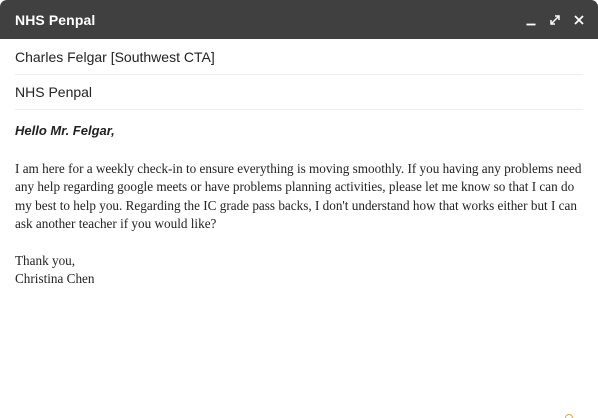 The image size is (598, 418). What do you see at coordinates (299, 92) in the screenshot?
I see `subject-field: NHS Penpal` at bounding box center [299, 92].